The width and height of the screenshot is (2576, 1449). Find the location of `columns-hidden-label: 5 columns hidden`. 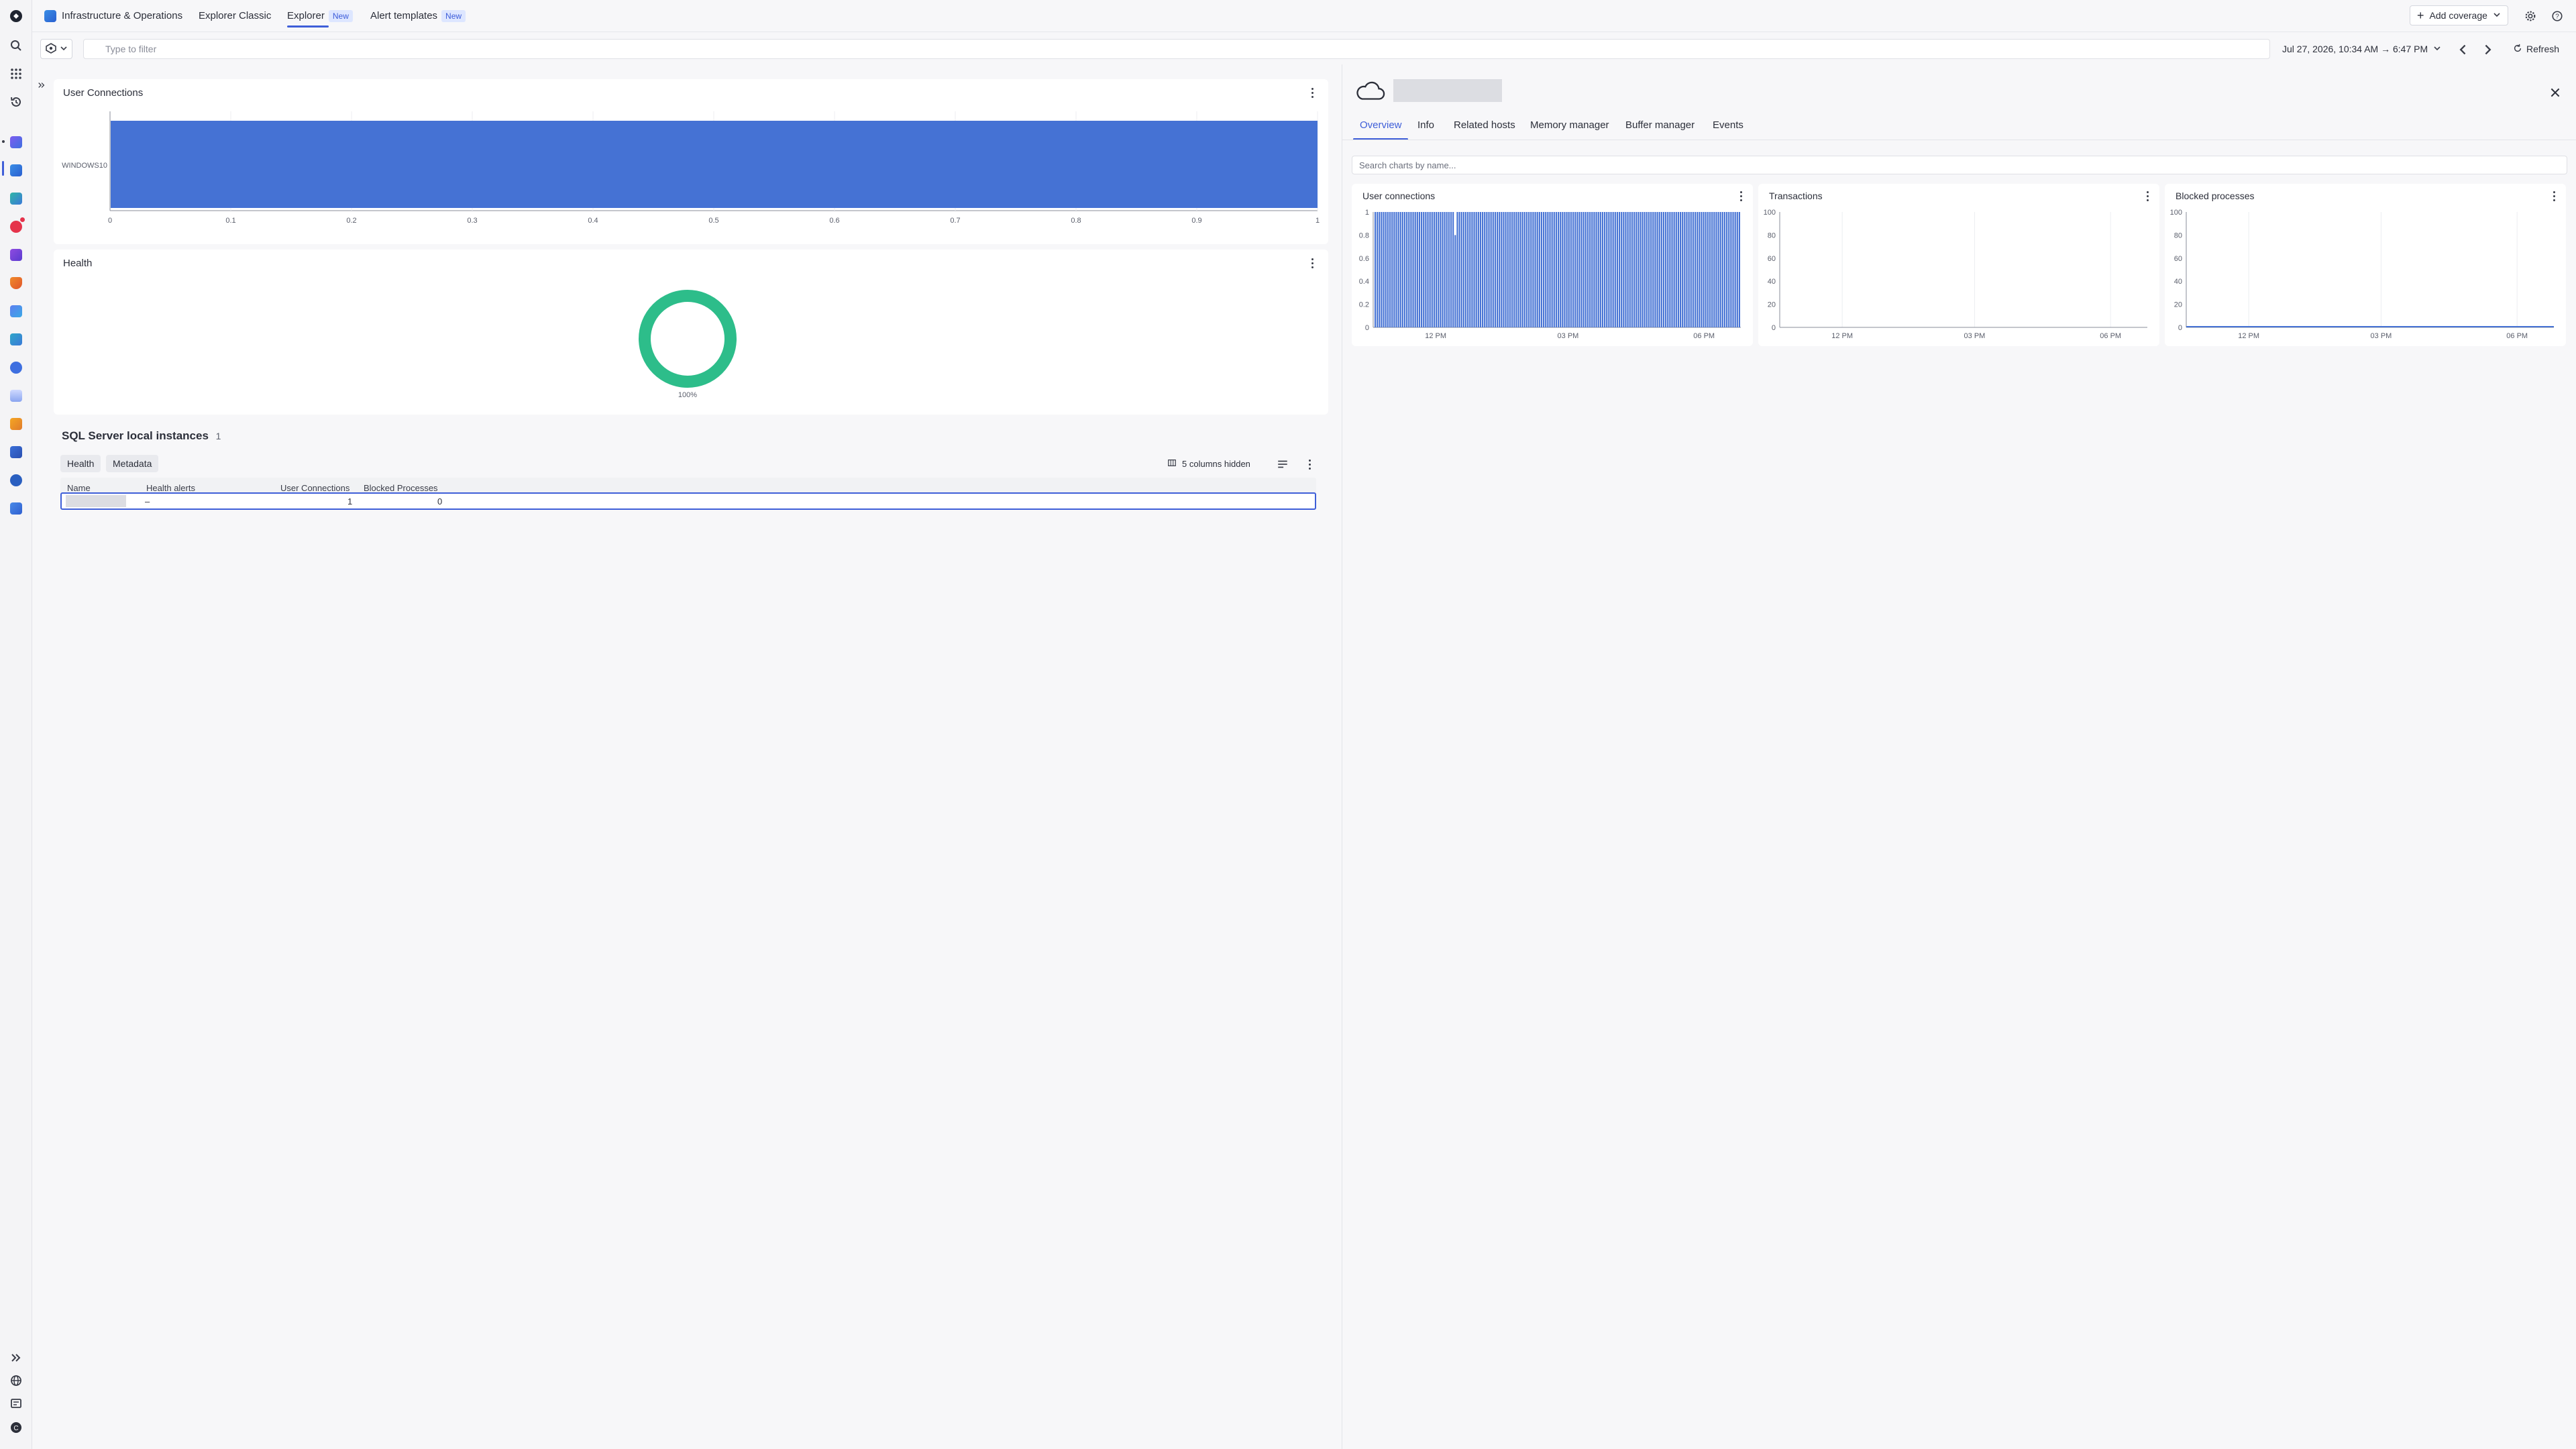

columns-hidden-label: 5 columns hidden is located at coordinates (1216, 463).